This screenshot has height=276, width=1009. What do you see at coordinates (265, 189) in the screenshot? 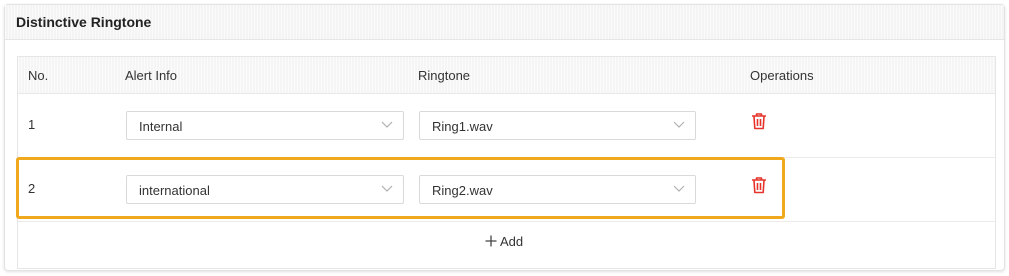
I see `alert-info-select: international` at bounding box center [265, 189].